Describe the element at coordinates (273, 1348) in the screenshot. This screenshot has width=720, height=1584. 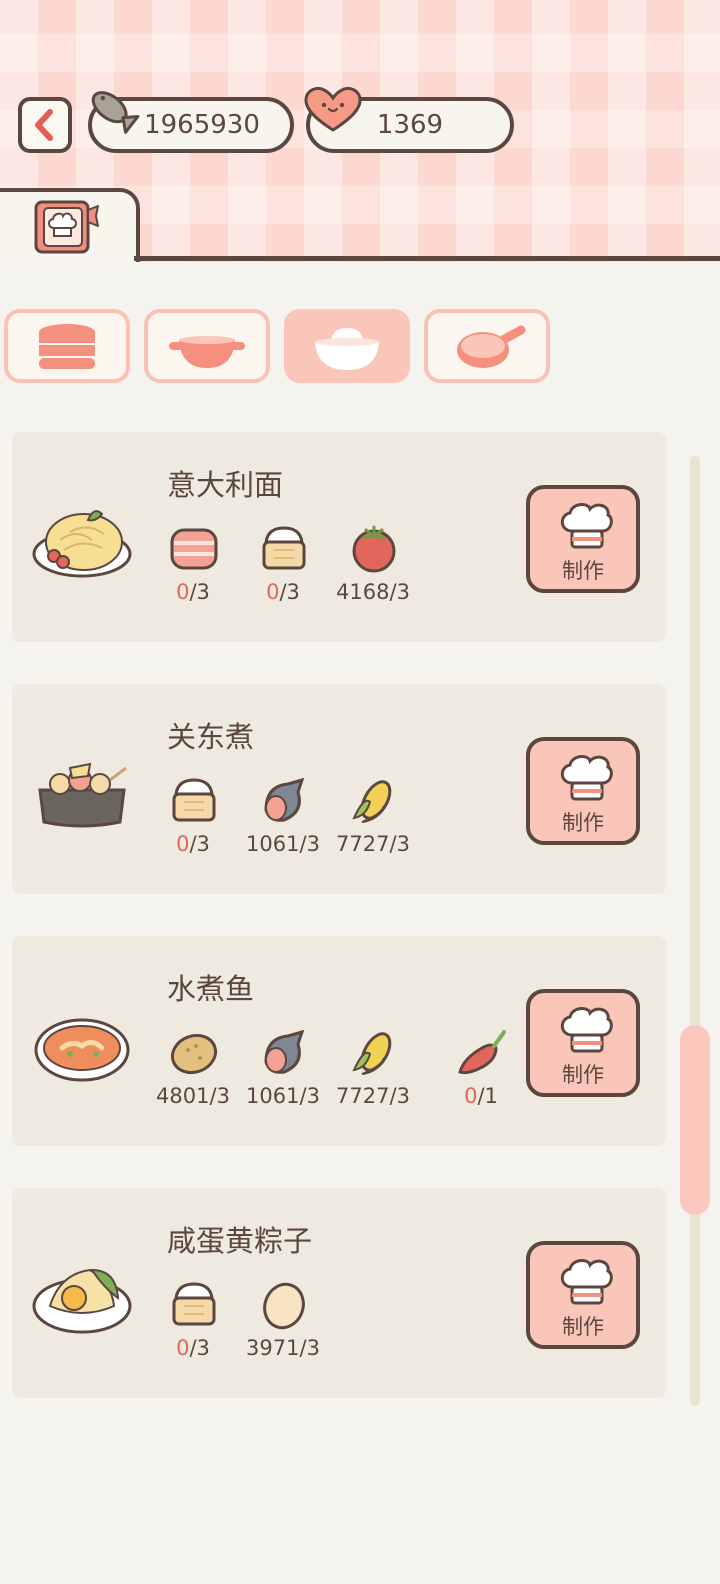
I see `ingredient-have: 3971` at that location.